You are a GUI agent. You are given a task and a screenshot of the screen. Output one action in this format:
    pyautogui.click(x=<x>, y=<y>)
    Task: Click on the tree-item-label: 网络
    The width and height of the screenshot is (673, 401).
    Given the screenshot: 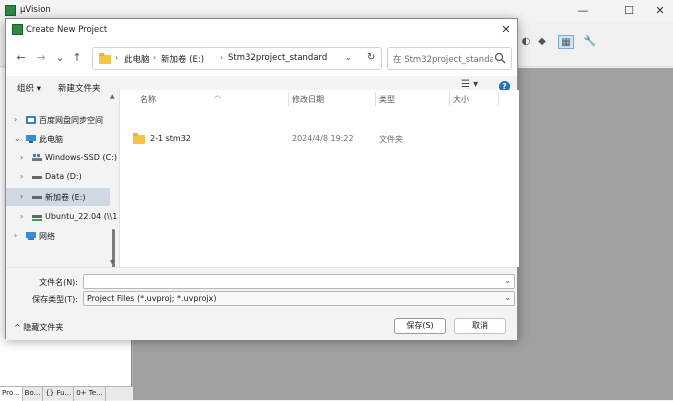 What is the action you would take?
    pyautogui.click(x=47, y=236)
    